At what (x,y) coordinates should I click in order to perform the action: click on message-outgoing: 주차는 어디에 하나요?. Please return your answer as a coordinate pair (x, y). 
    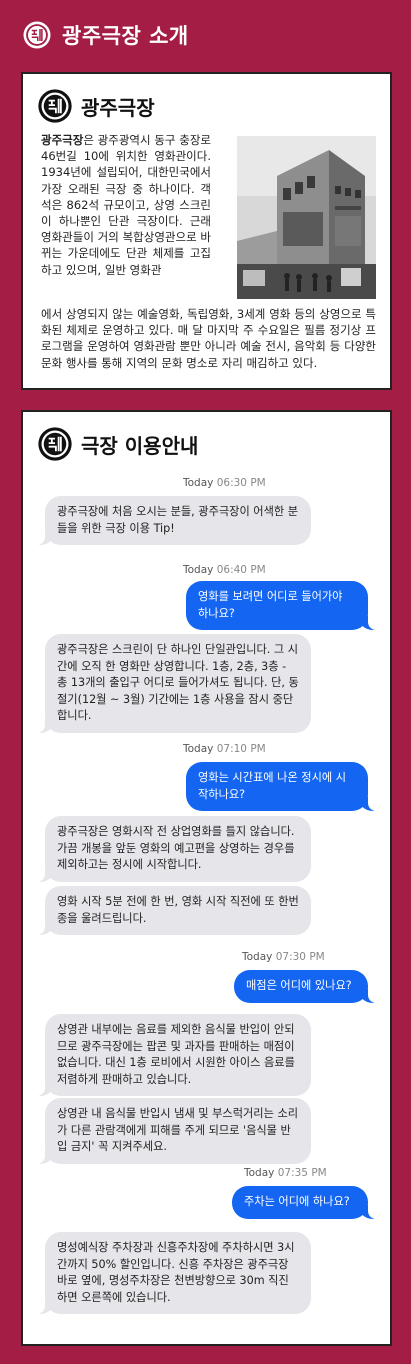
    Looking at the image, I should click on (306, 1202).